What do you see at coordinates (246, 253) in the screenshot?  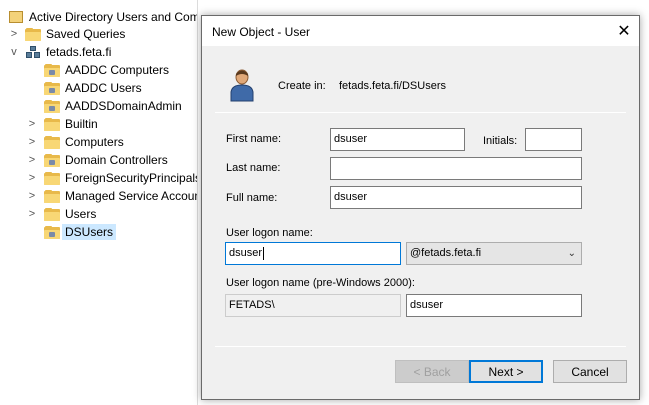 I see `logon-name-value: dsuser` at bounding box center [246, 253].